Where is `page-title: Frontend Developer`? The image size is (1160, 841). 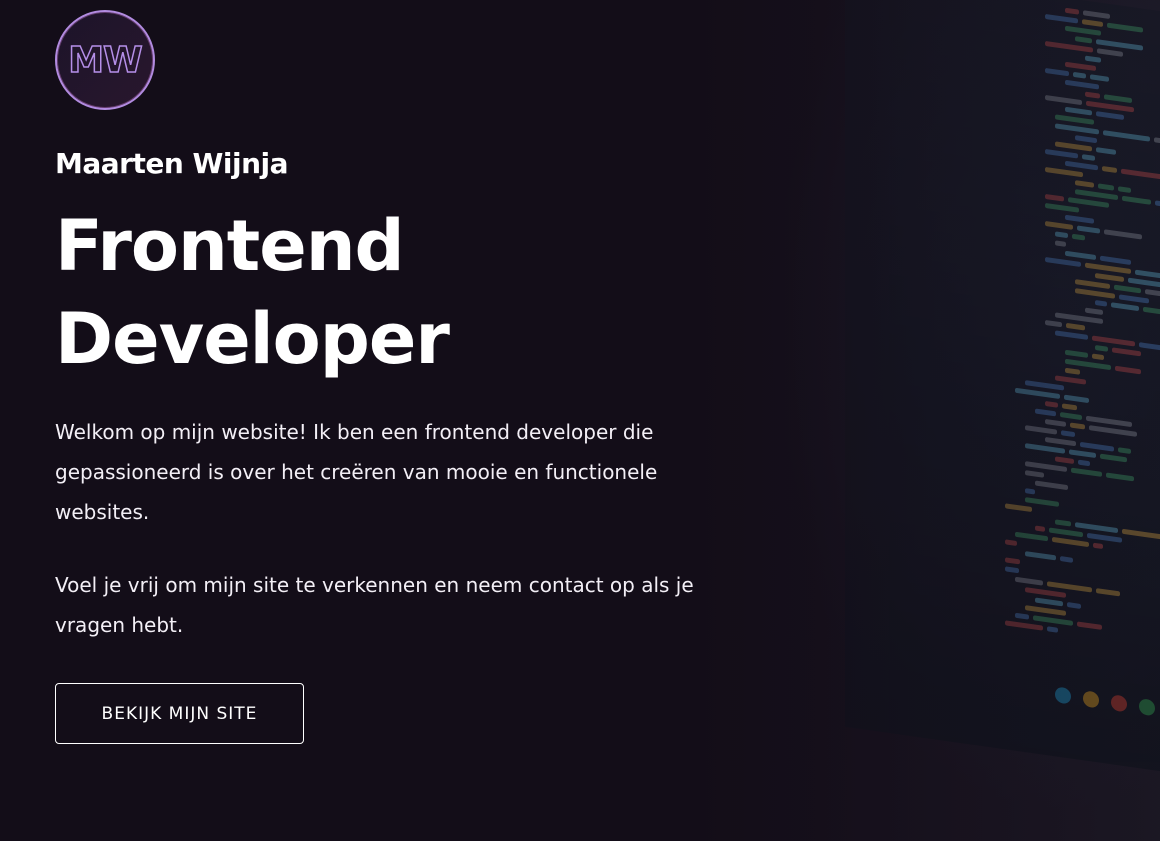
page-title: Frontend Developer is located at coordinates (405, 293).